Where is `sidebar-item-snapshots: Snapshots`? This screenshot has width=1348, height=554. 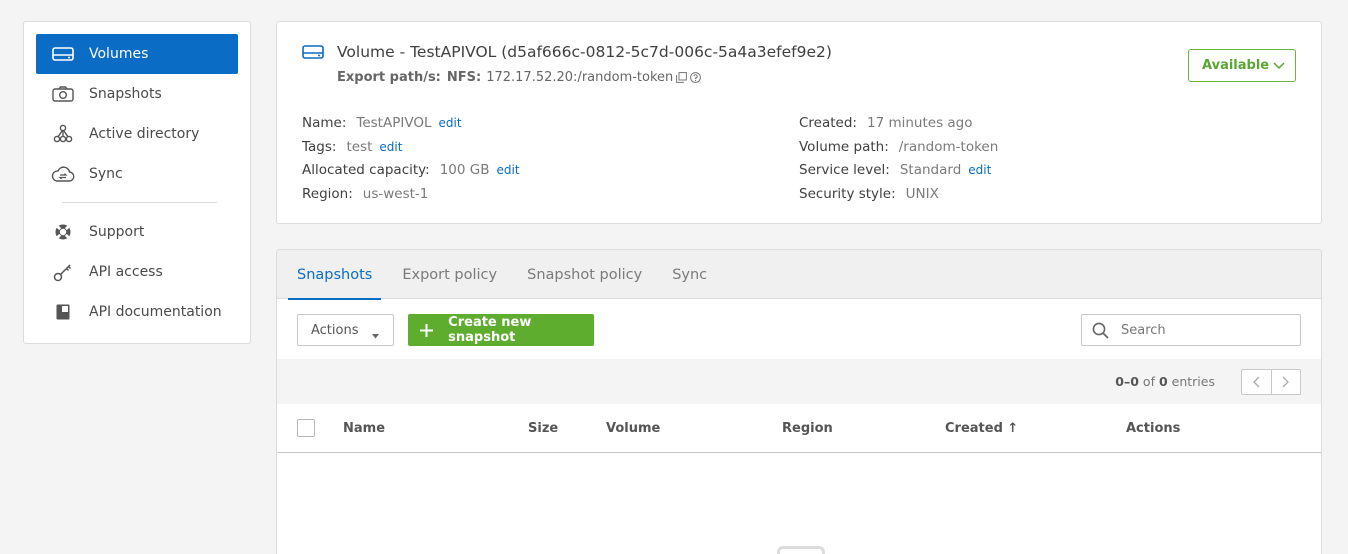
sidebar-item-snapshots: Snapshots is located at coordinates (137, 94).